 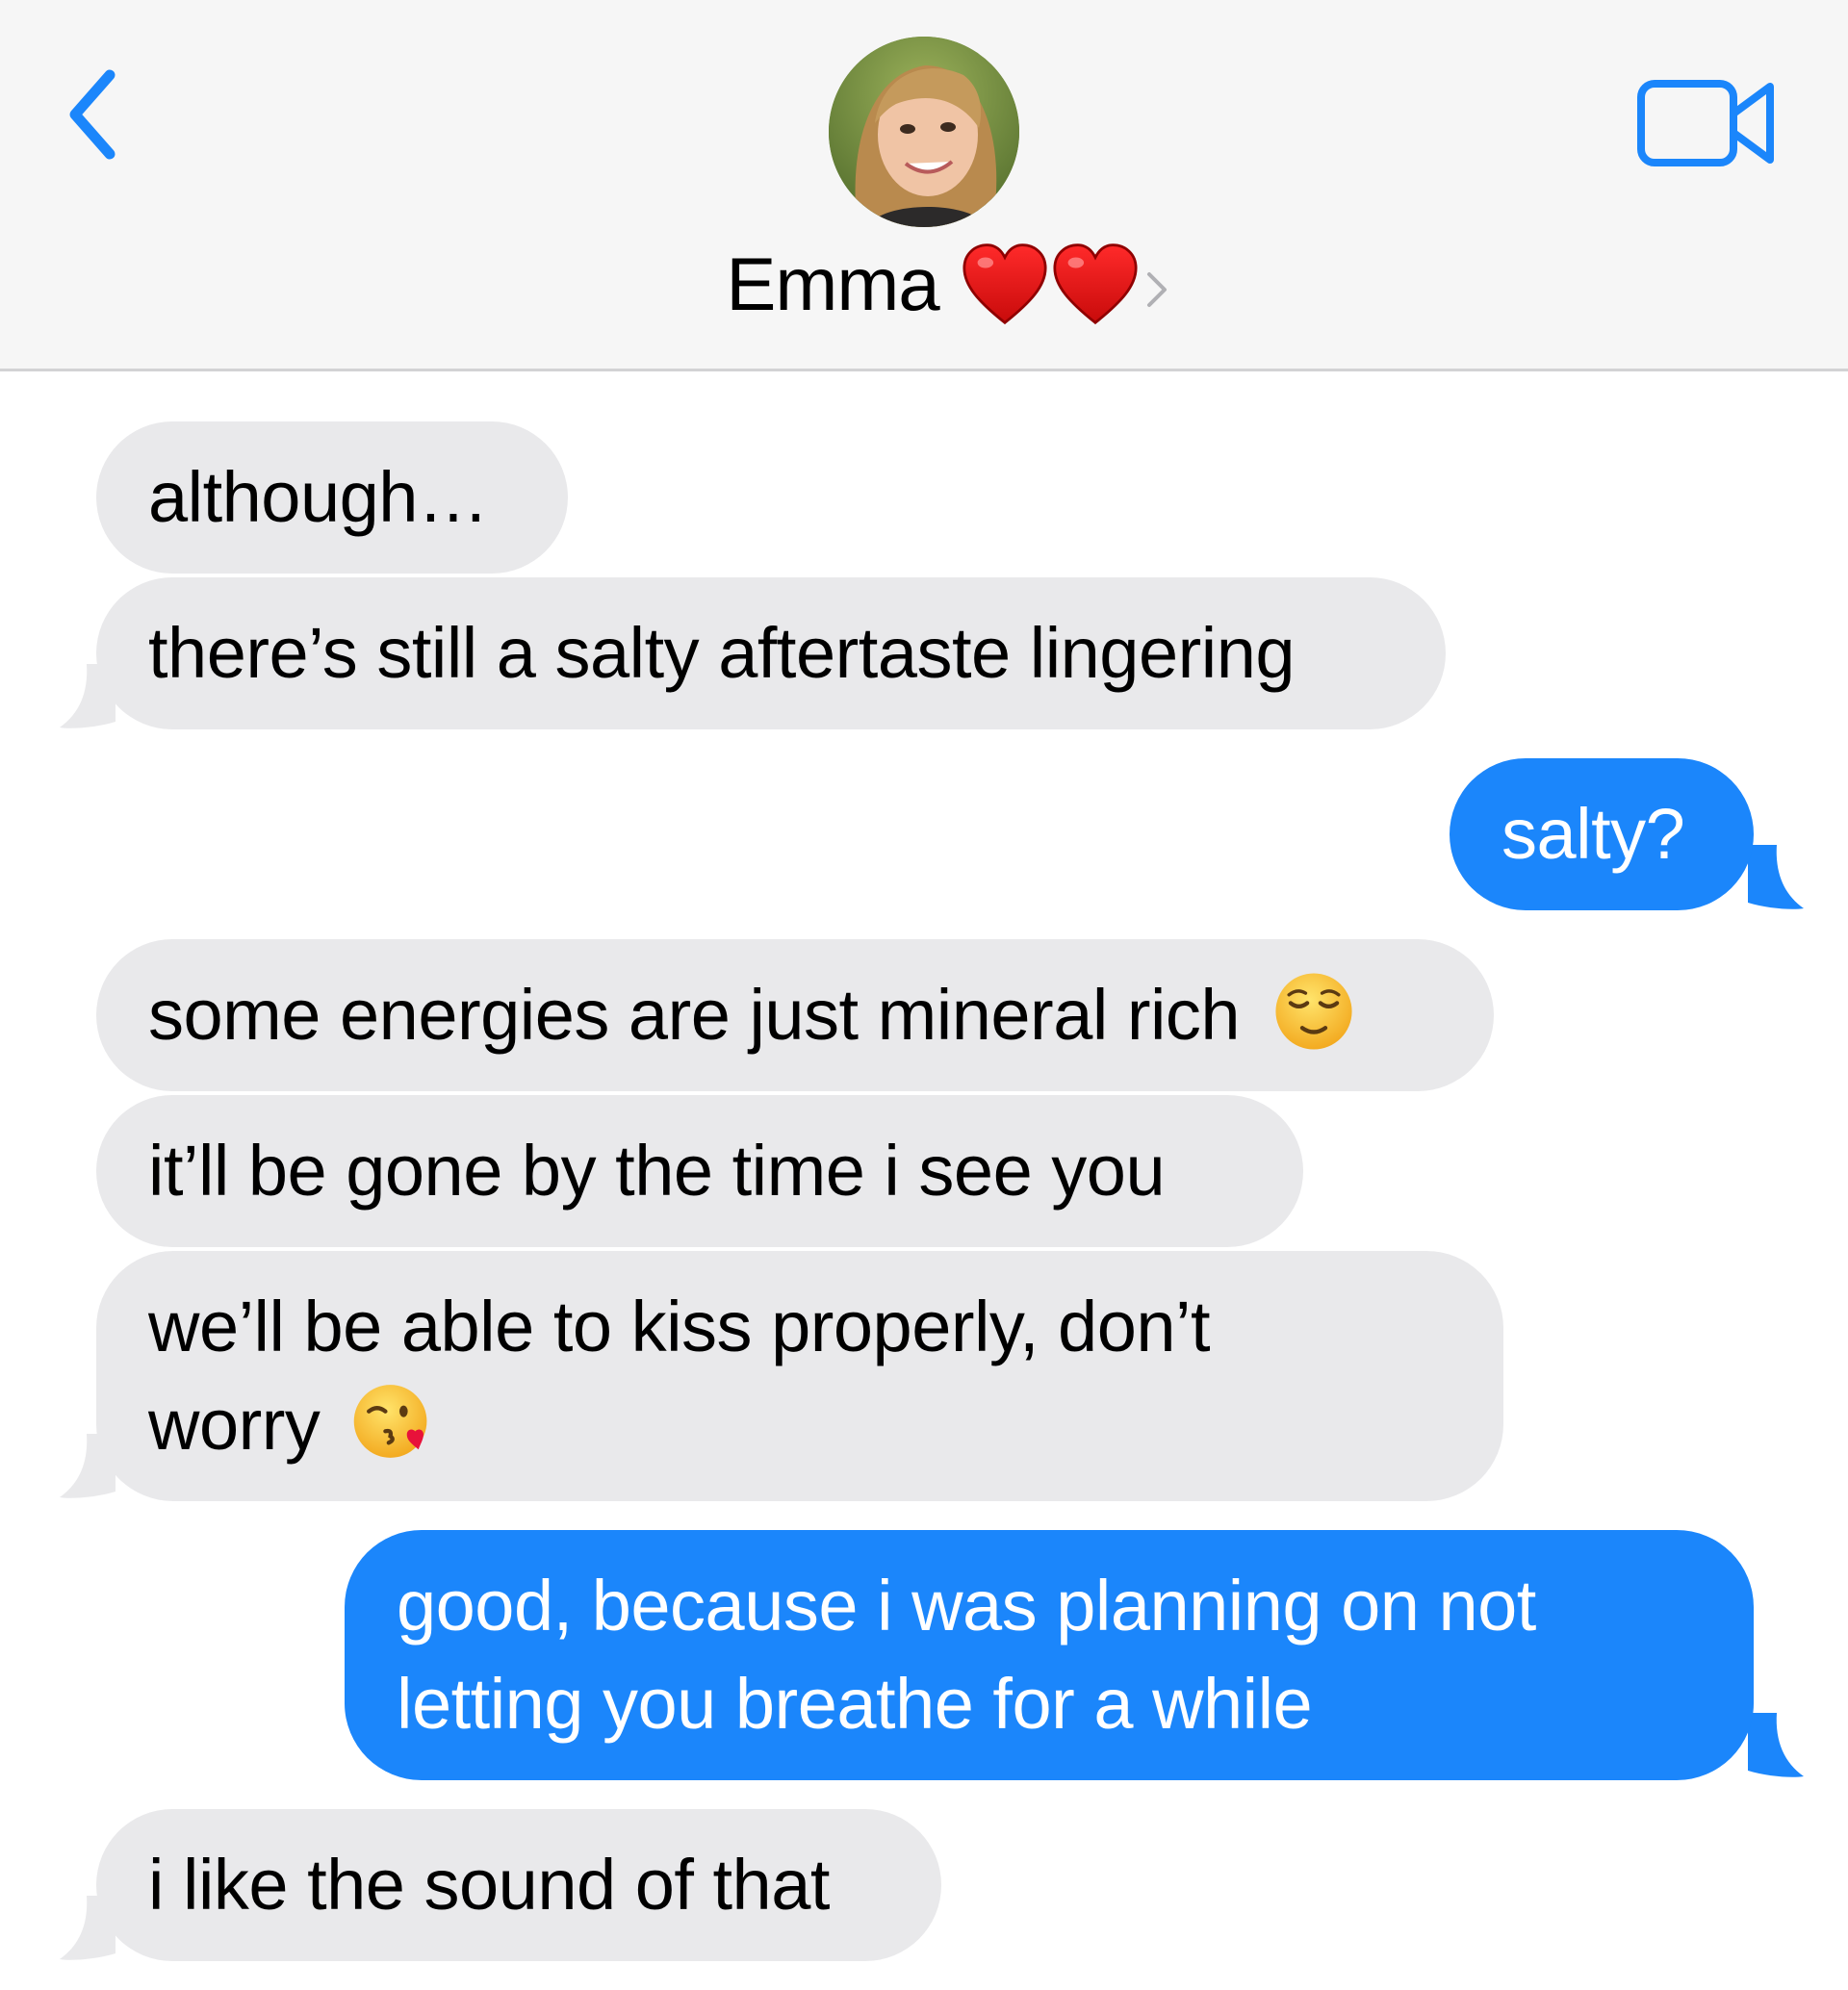 I want to click on message-incoming: i like the sound of that, so click(x=500, y=1885).